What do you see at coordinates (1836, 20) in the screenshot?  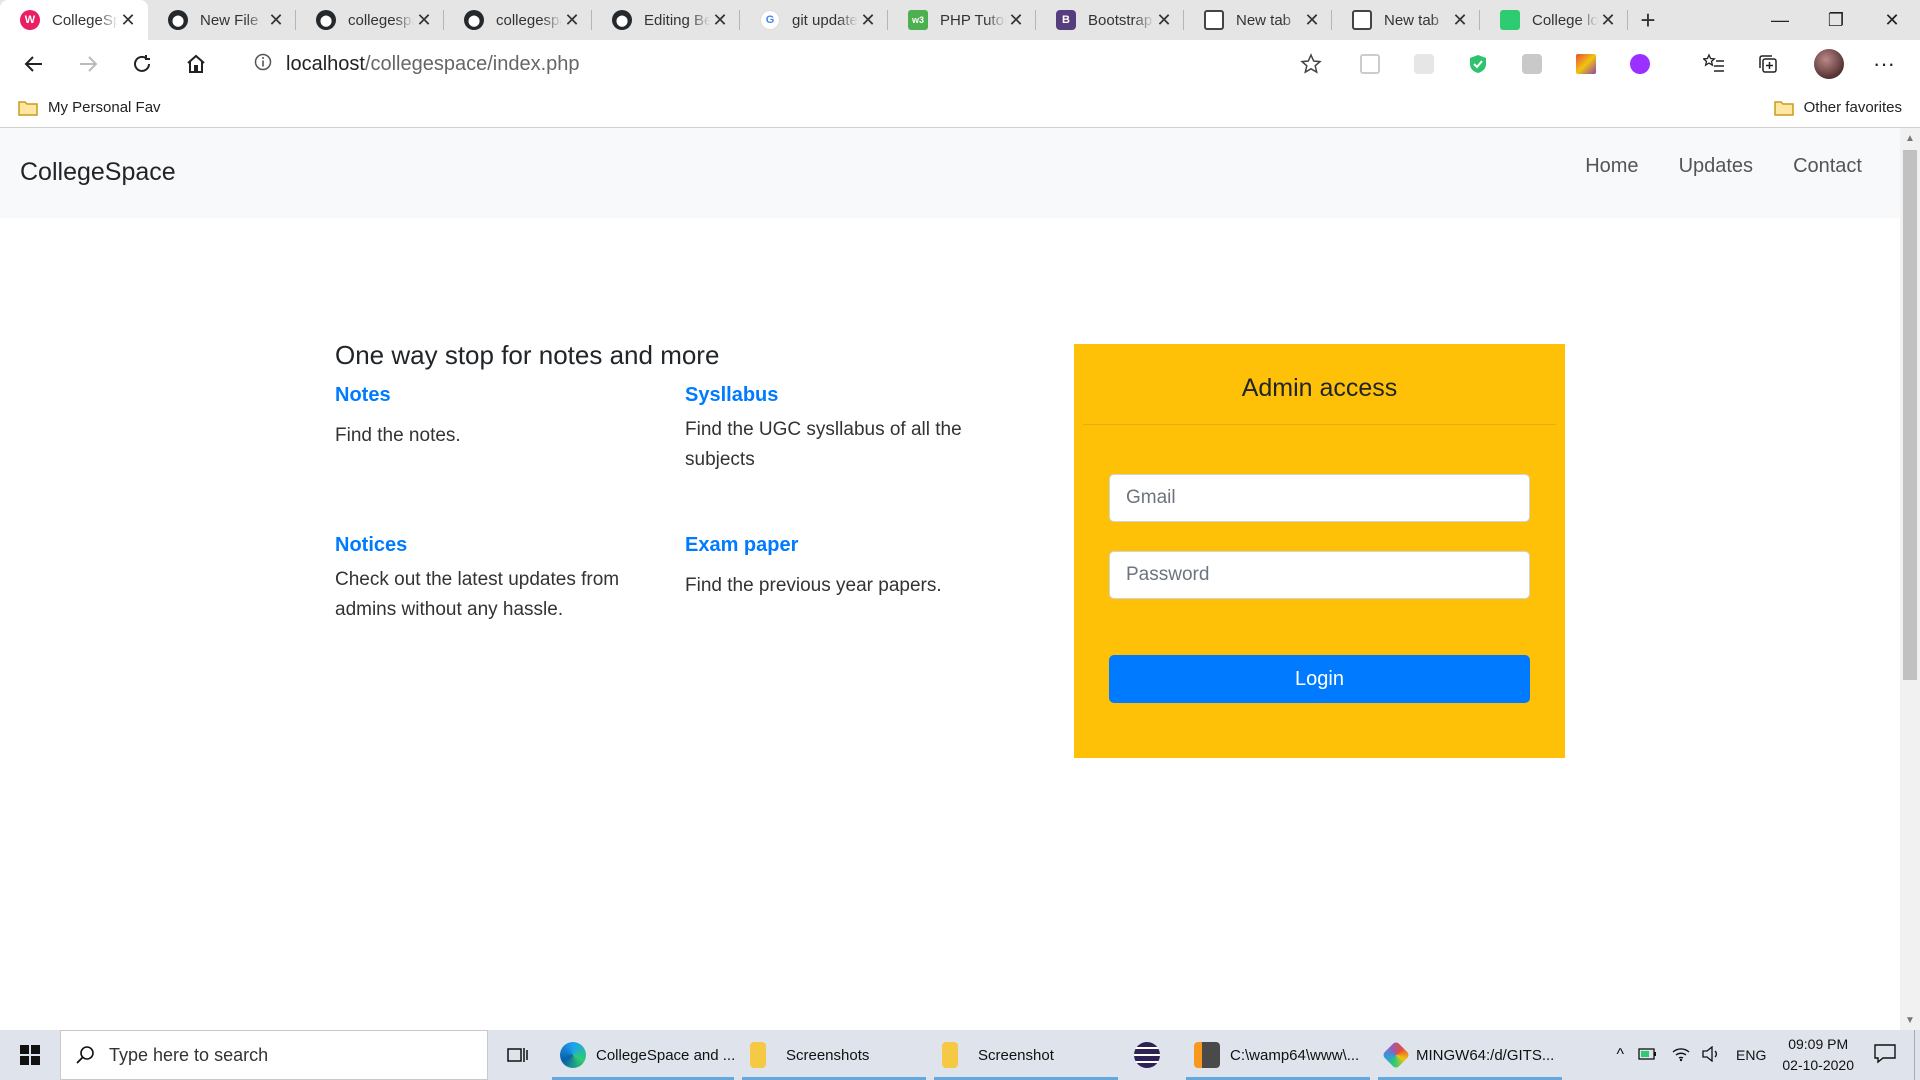 I see `restore-icon: ❐` at bounding box center [1836, 20].